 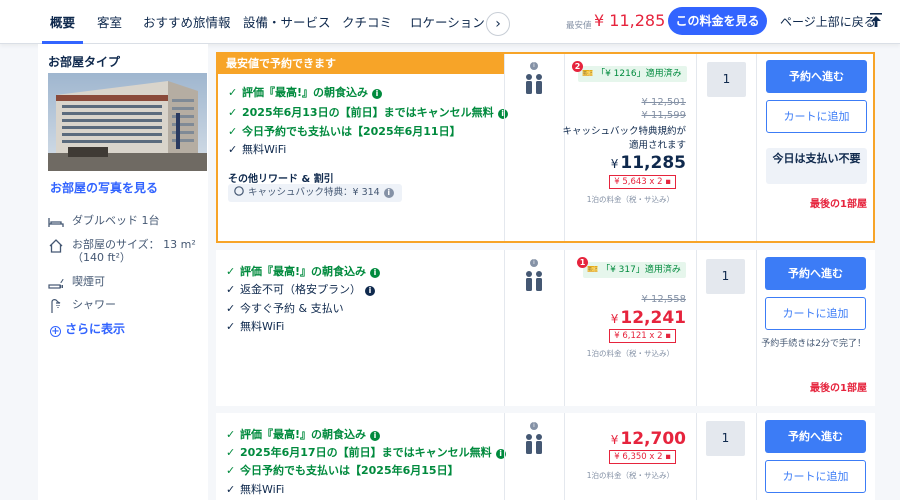 I want to click on room-photos-link: お部屋の写真を見る, so click(x=104, y=187).